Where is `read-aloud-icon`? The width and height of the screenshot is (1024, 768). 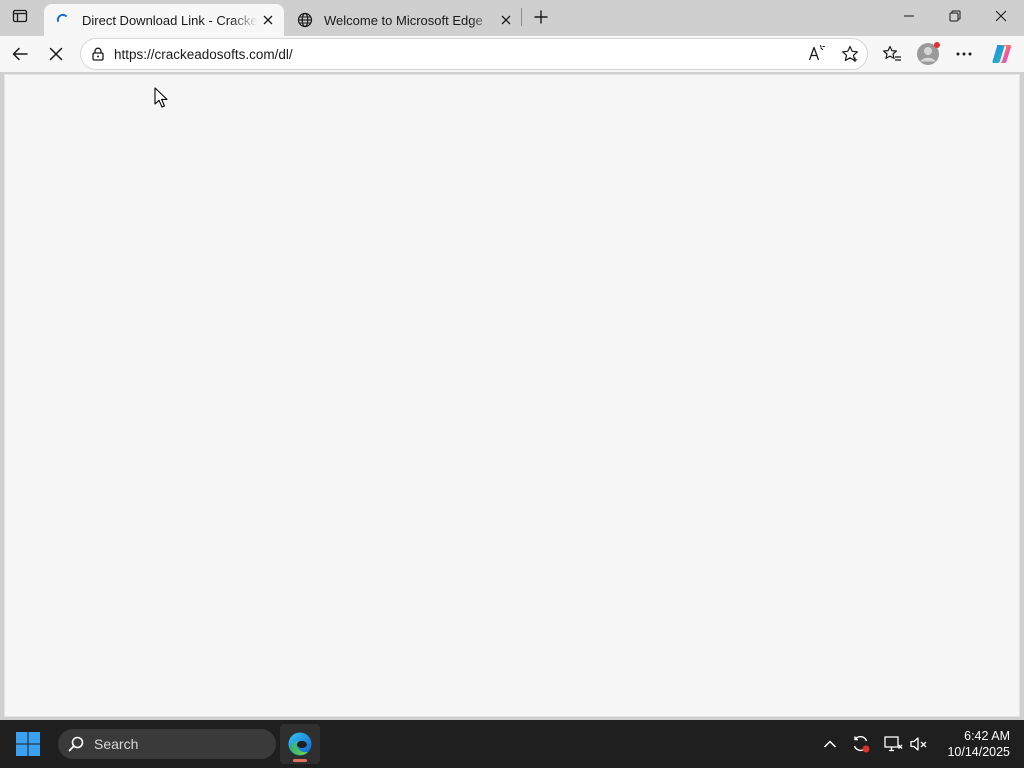
read-aloud-icon is located at coordinates (818, 54).